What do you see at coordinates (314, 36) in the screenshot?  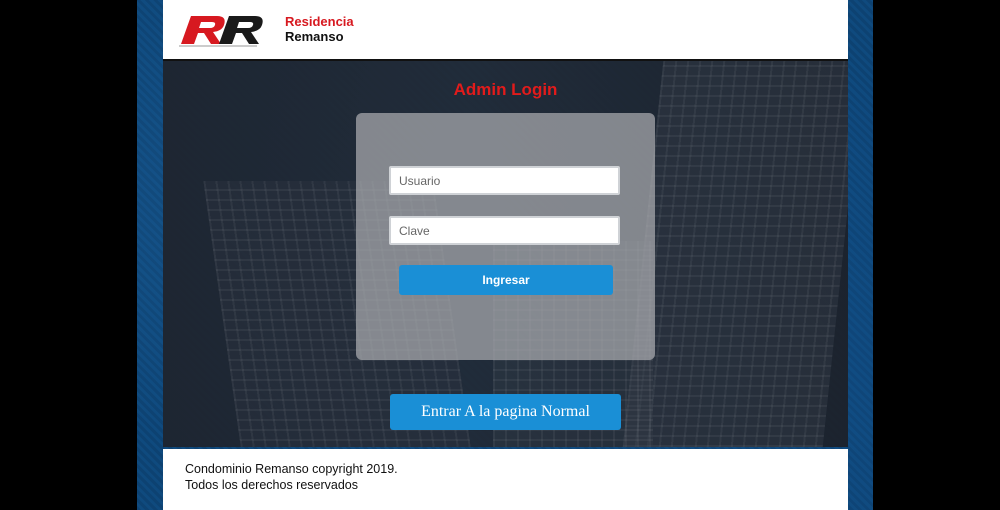 I see `logo-word-remanso: Remanso` at bounding box center [314, 36].